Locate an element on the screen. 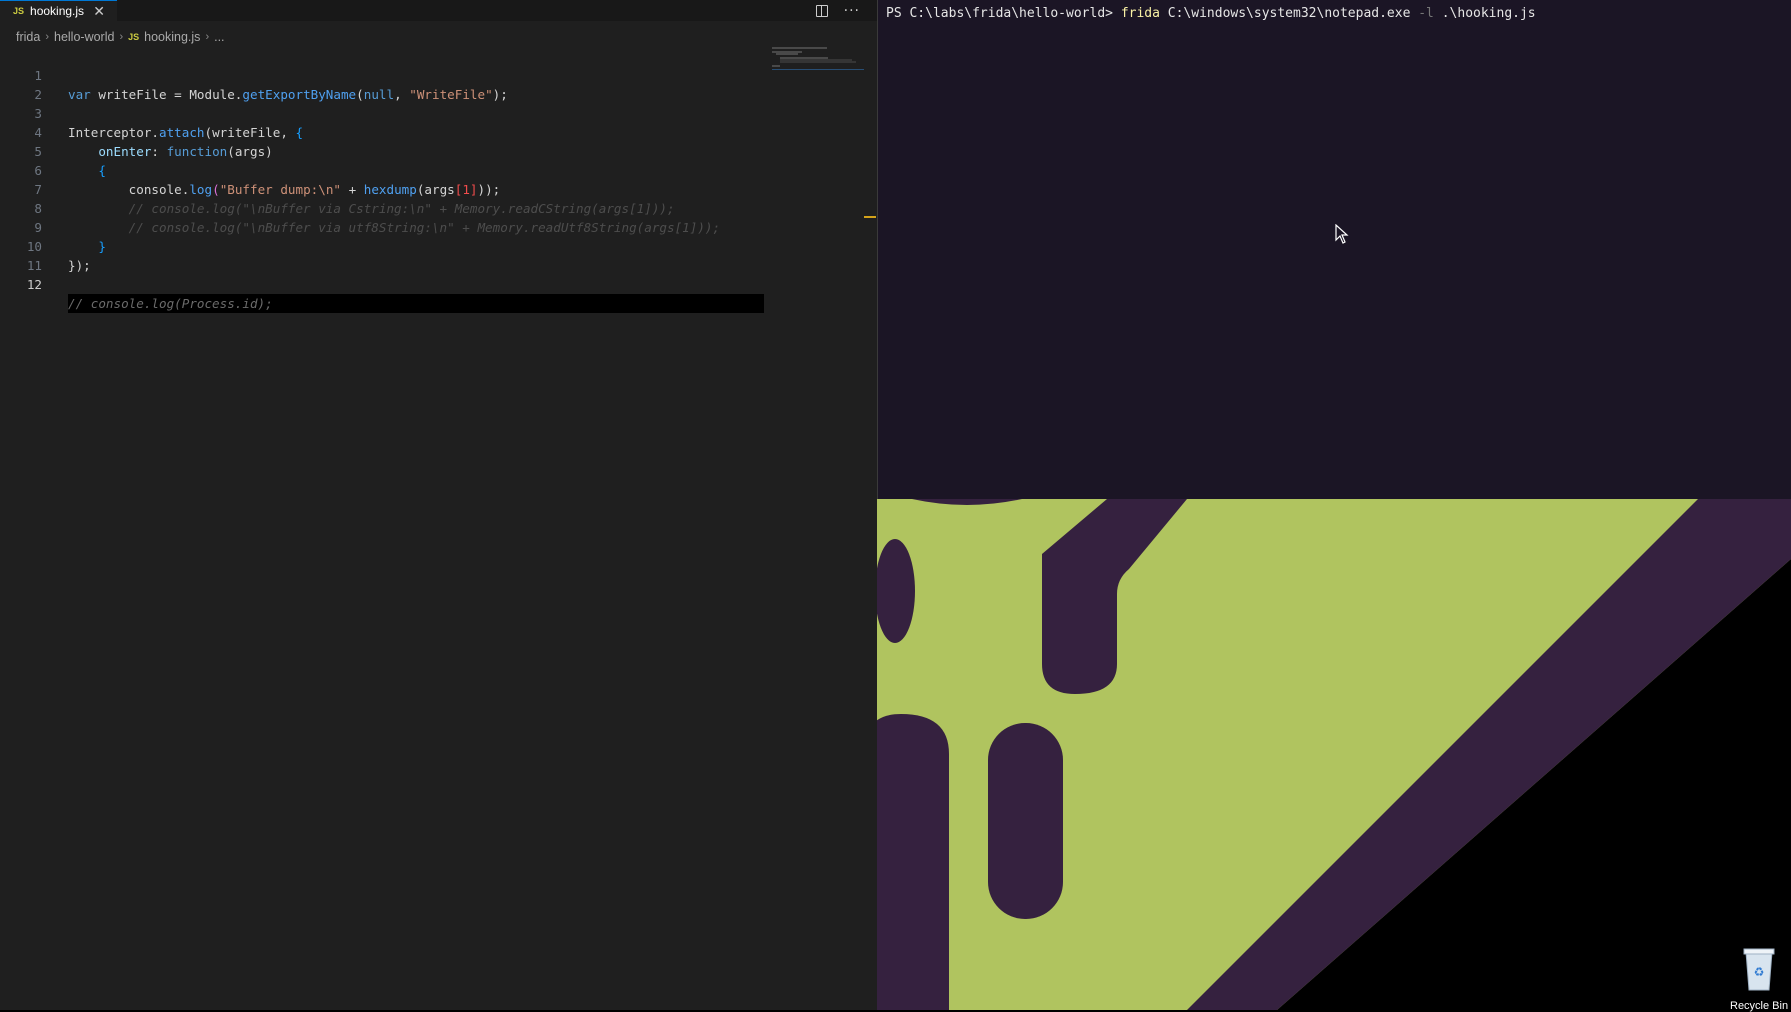 The height and width of the screenshot is (1012, 1791). terminal-argument: C:\windows\system32\notepad.exe is located at coordinates (1289, 13).